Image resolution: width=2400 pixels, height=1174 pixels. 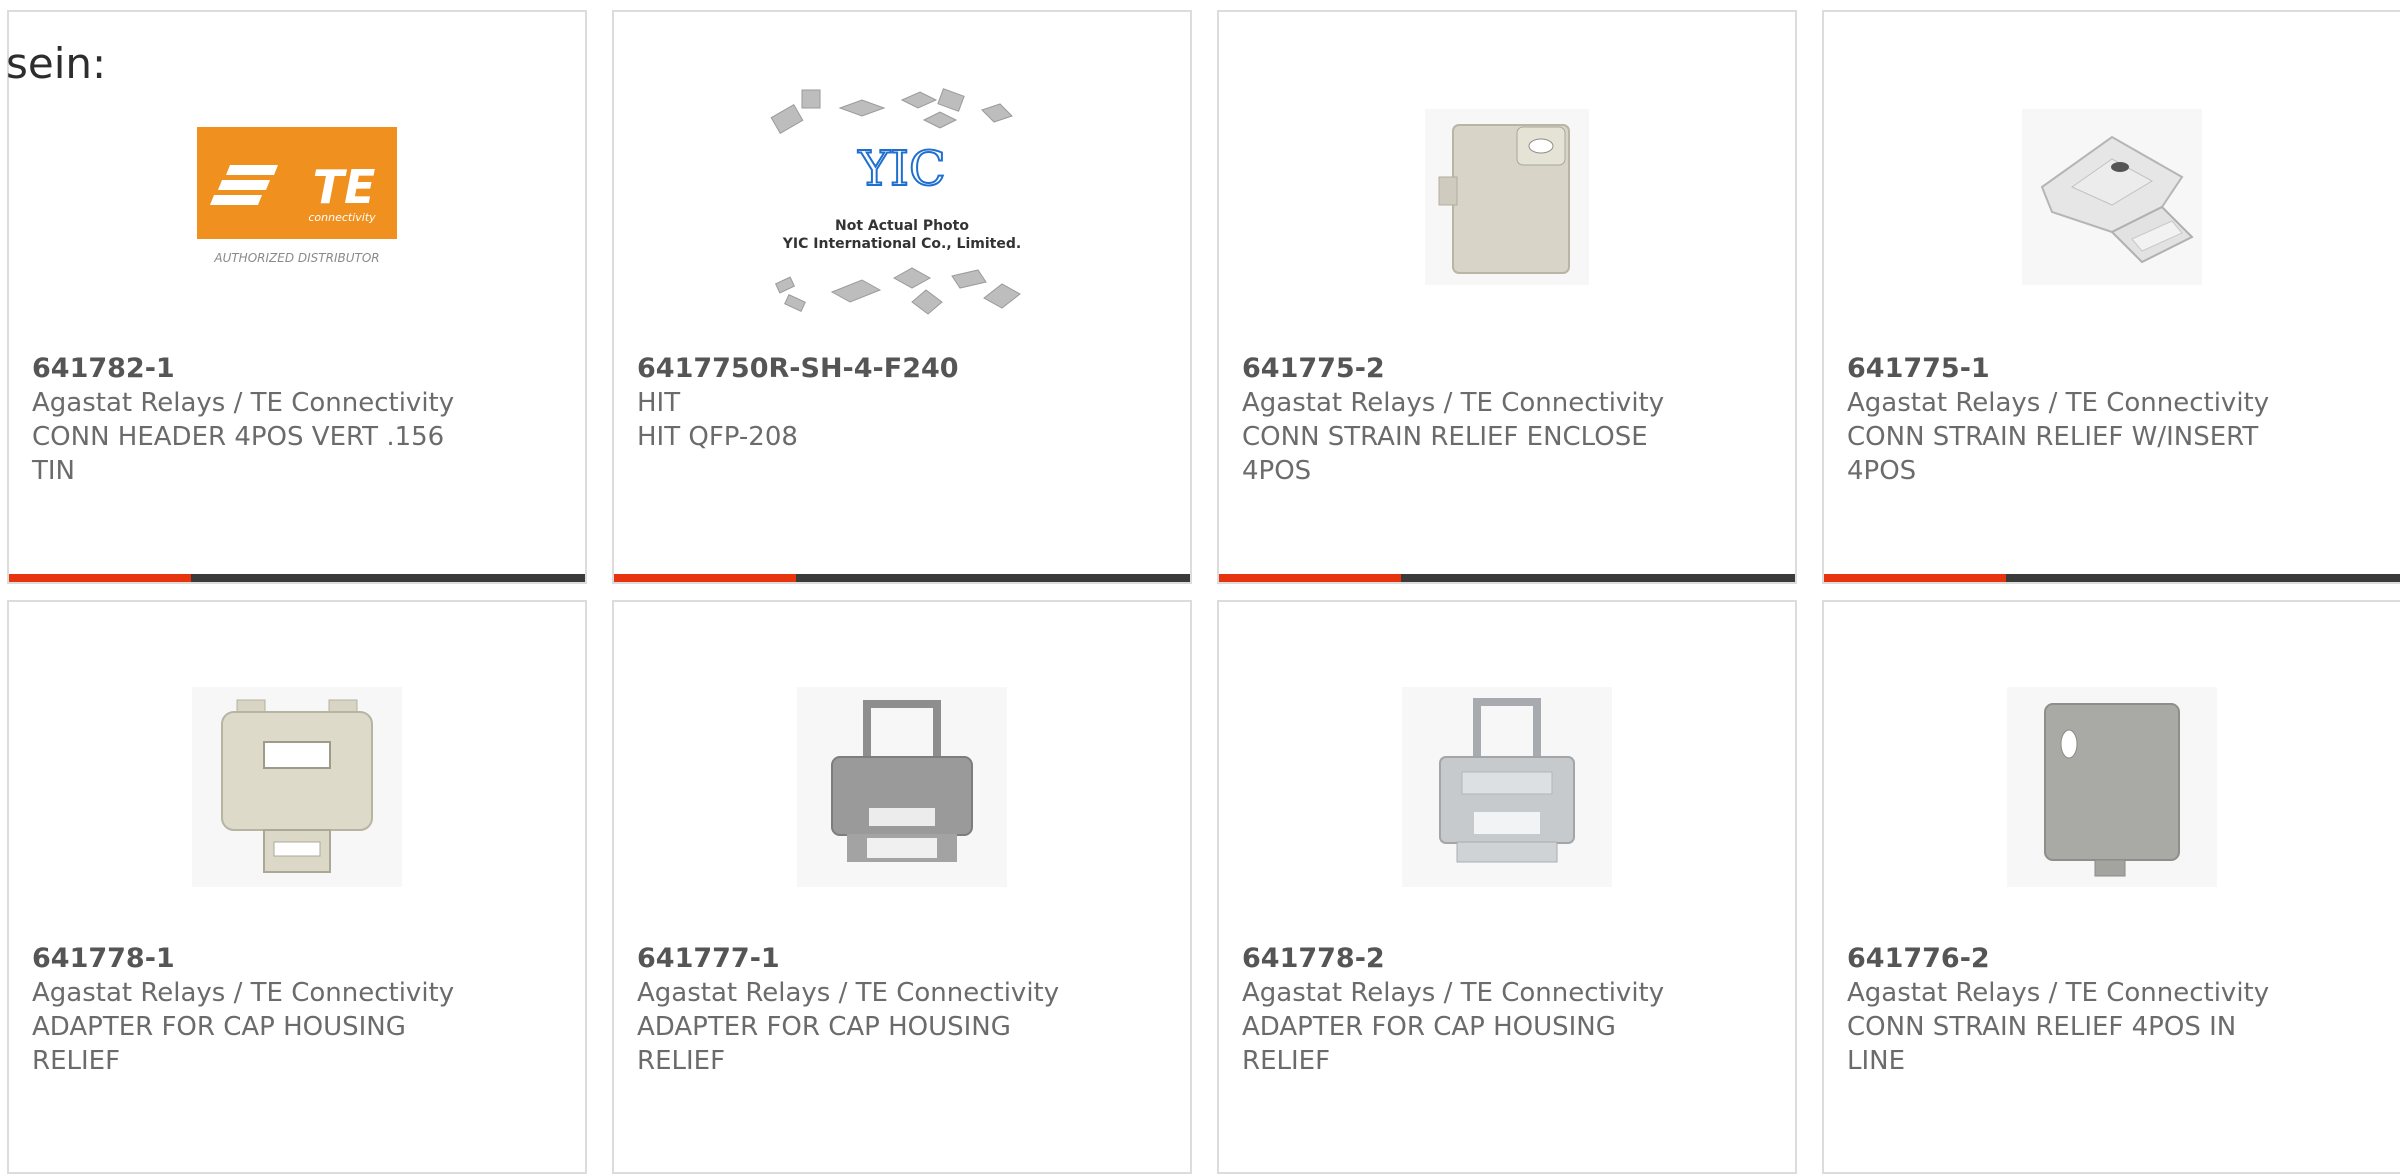 I want to click on part-number: 641778-1, so click(x=298, y=959).